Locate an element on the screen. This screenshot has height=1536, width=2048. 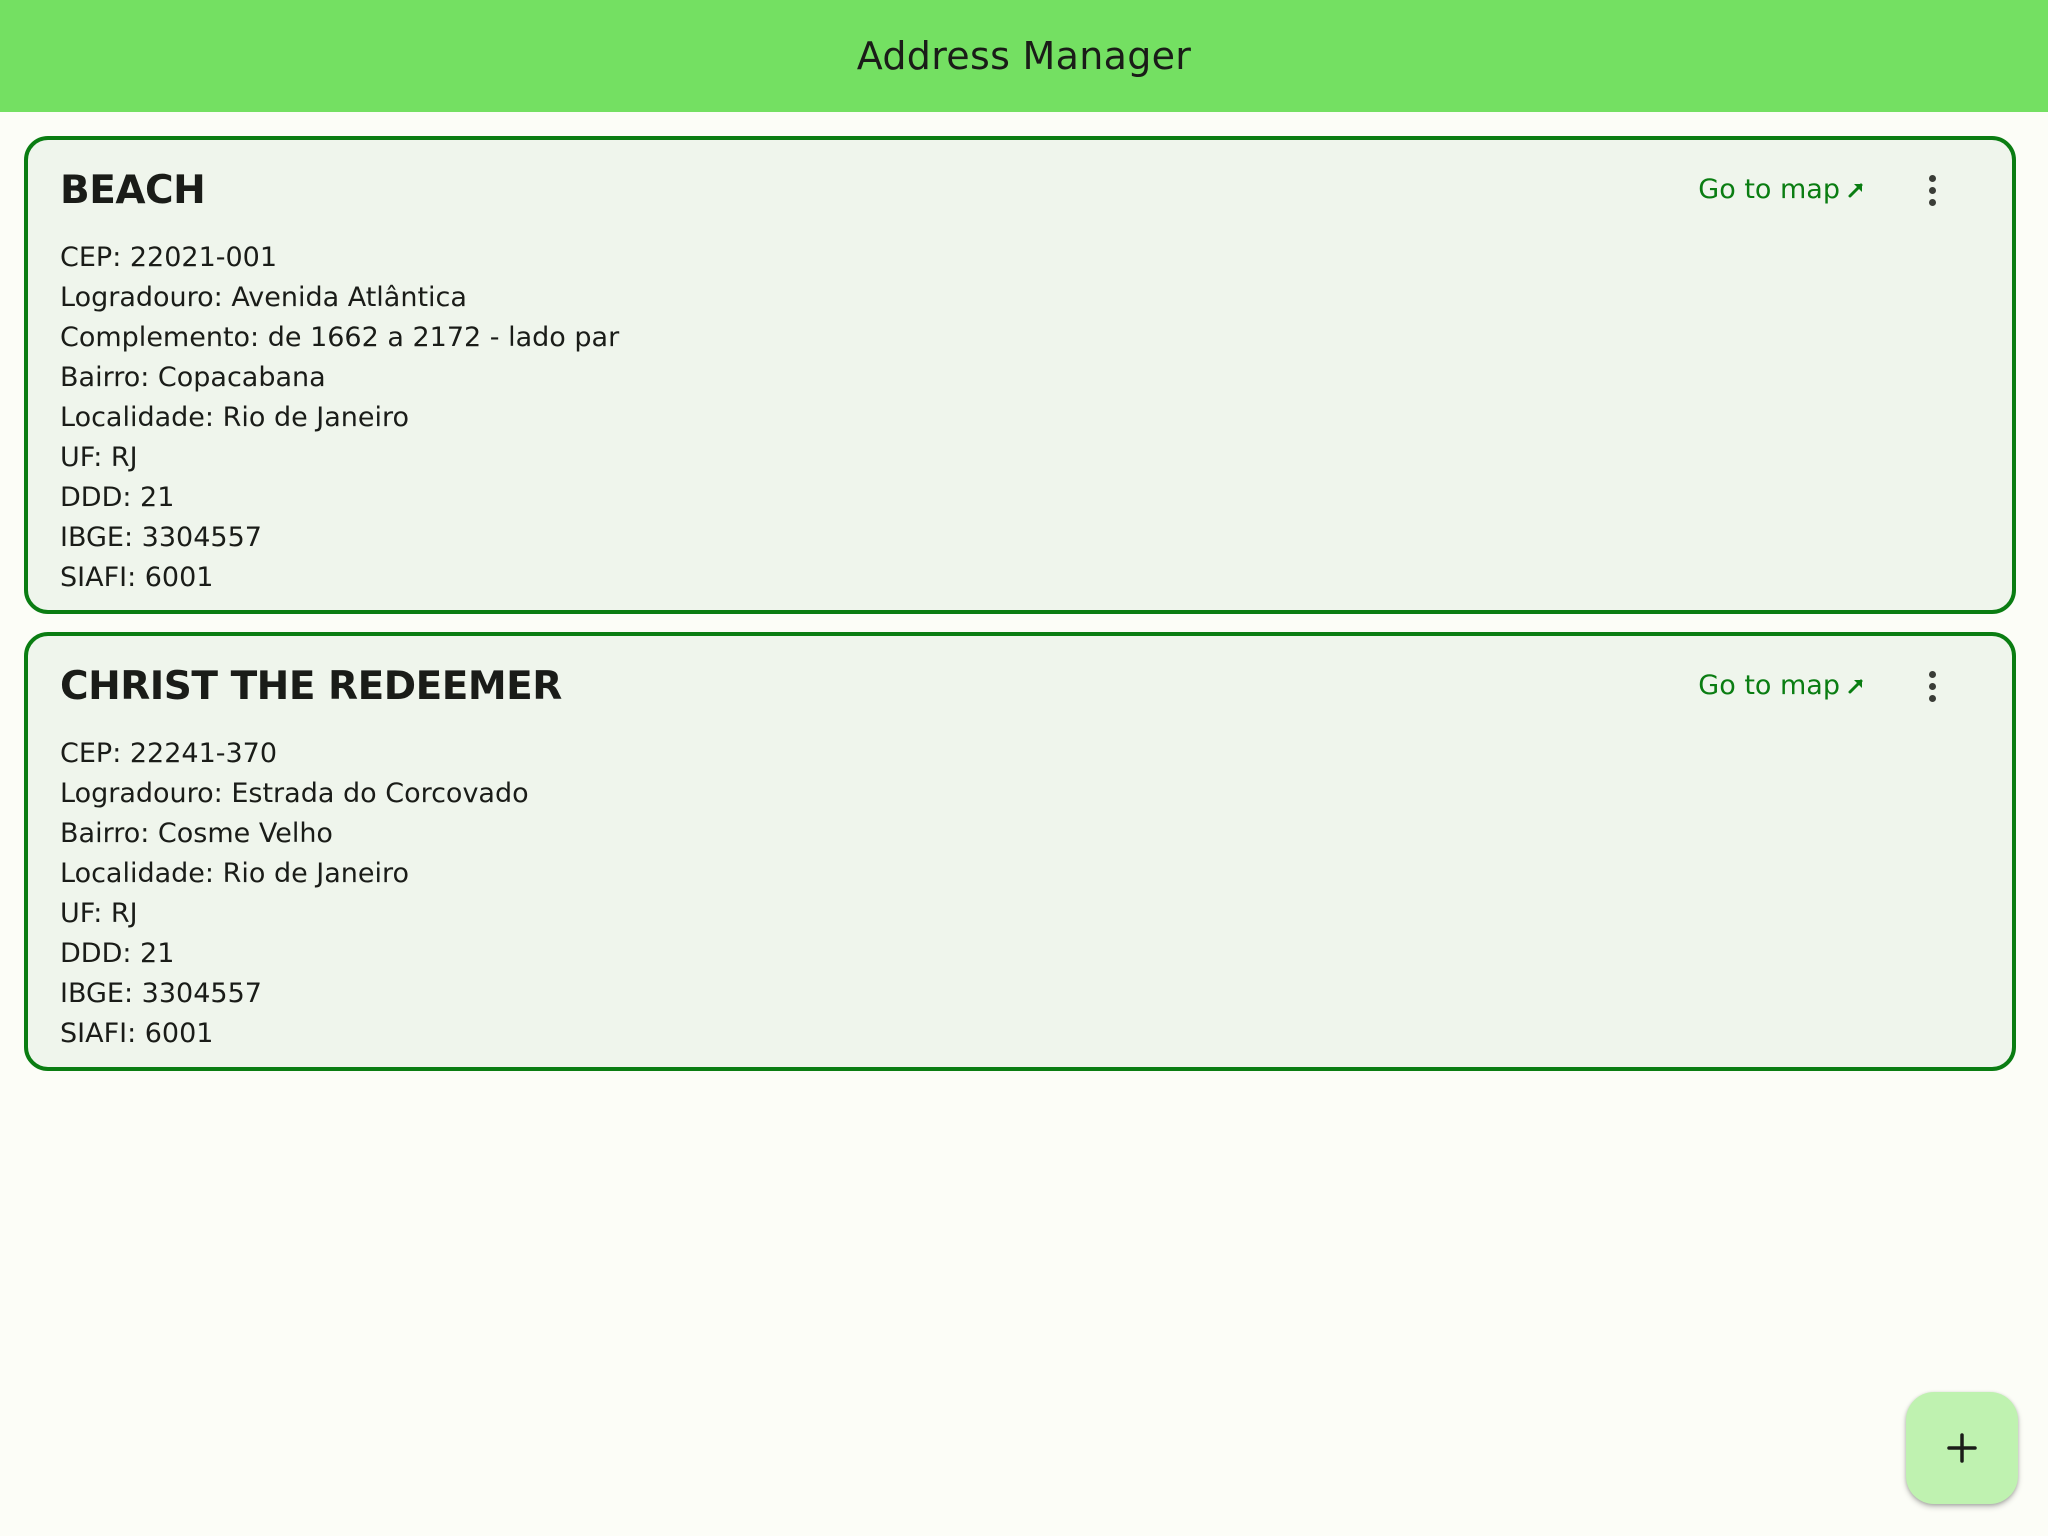
field-bairro: Bairro: Cosme Velho is located at coordinates (196, 833).